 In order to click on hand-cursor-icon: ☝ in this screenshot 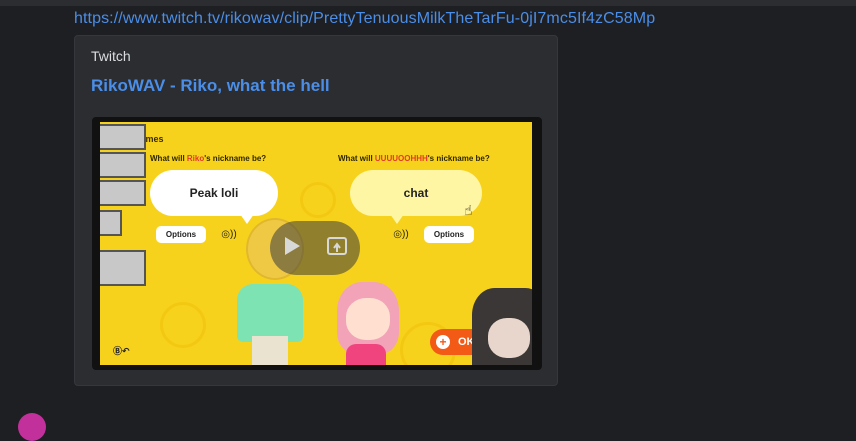, I will do `click(468, 210)`.